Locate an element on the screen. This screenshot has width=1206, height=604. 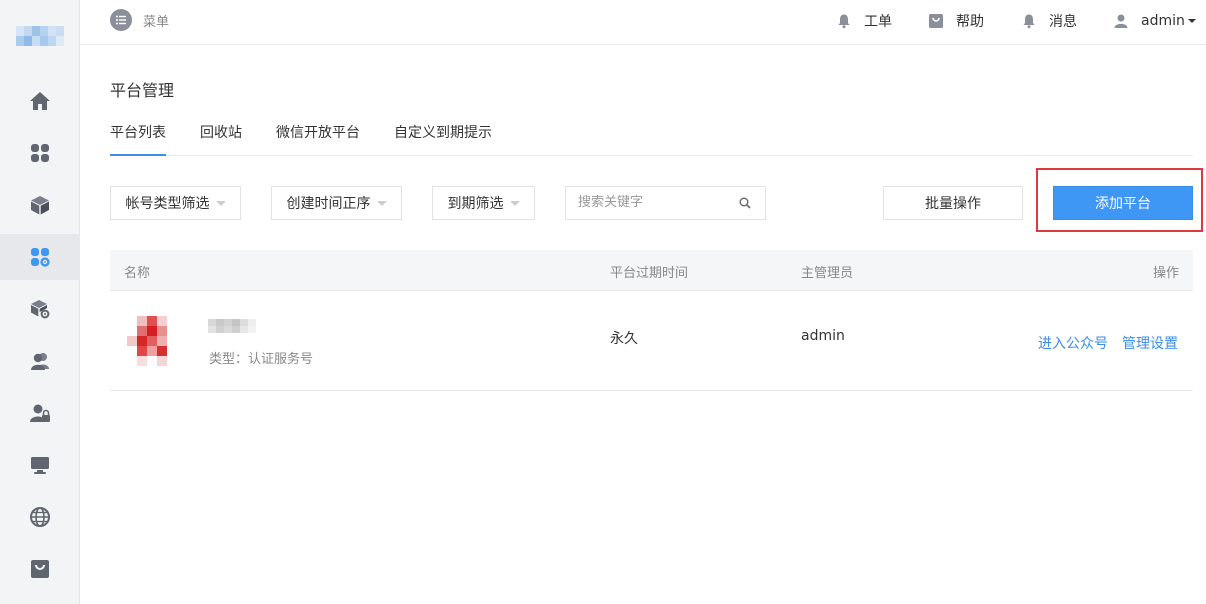
avatar is located at coordinates (152, 341).